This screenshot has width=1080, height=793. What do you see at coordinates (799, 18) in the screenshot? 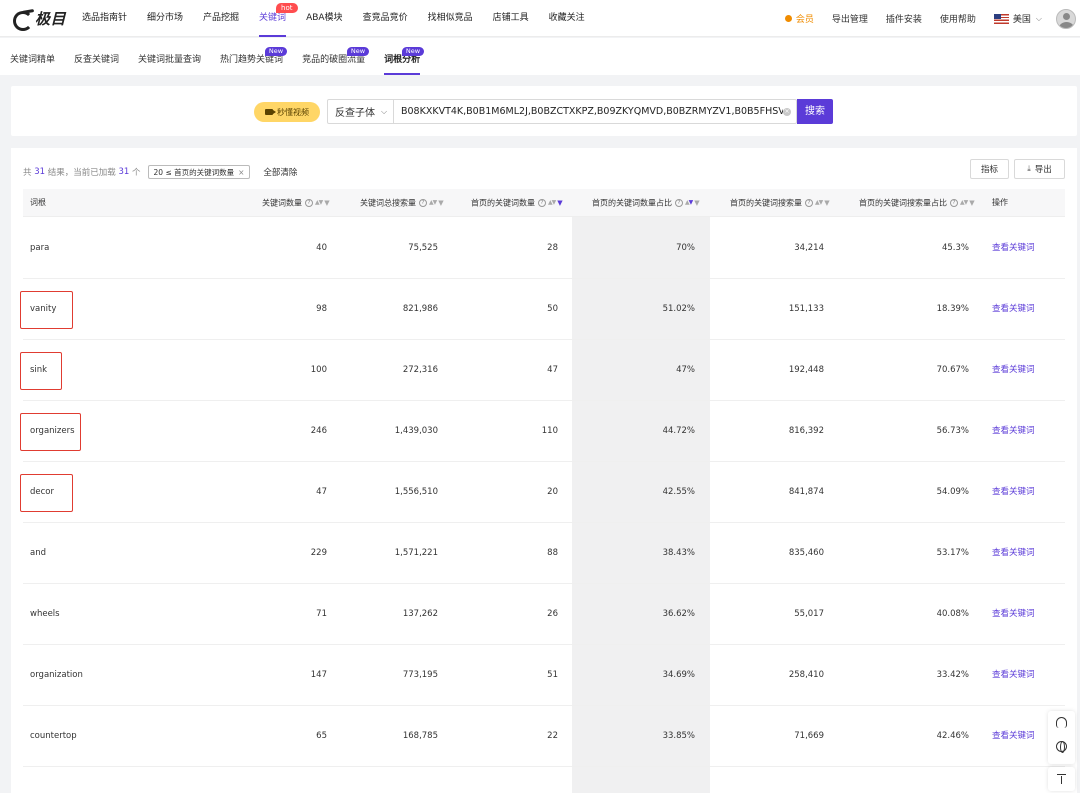
I see `vip-link: 会员` at bounding box center [799, 18].